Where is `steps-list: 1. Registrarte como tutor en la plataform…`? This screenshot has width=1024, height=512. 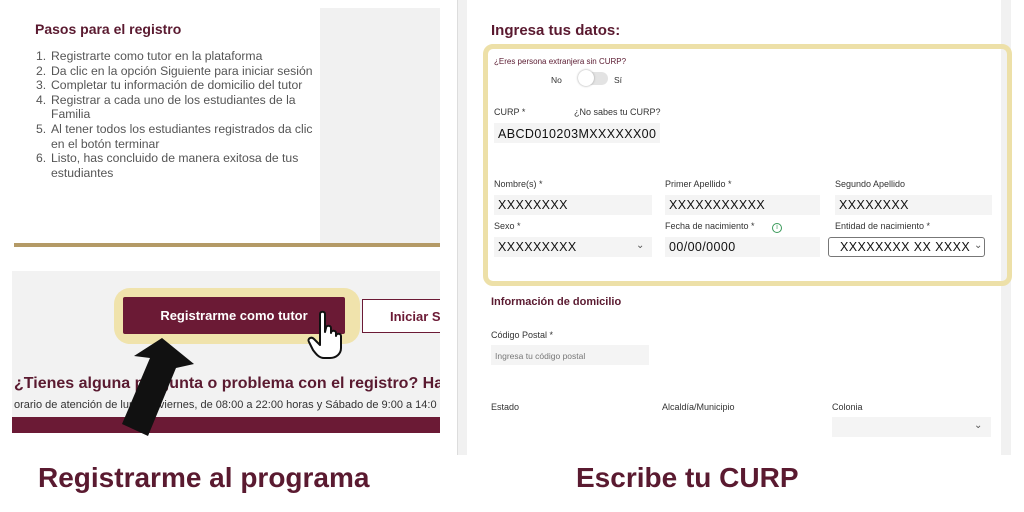 steps-list: 1. Registrarte como tutor en la plataform… is located at coordinates (181, 114).